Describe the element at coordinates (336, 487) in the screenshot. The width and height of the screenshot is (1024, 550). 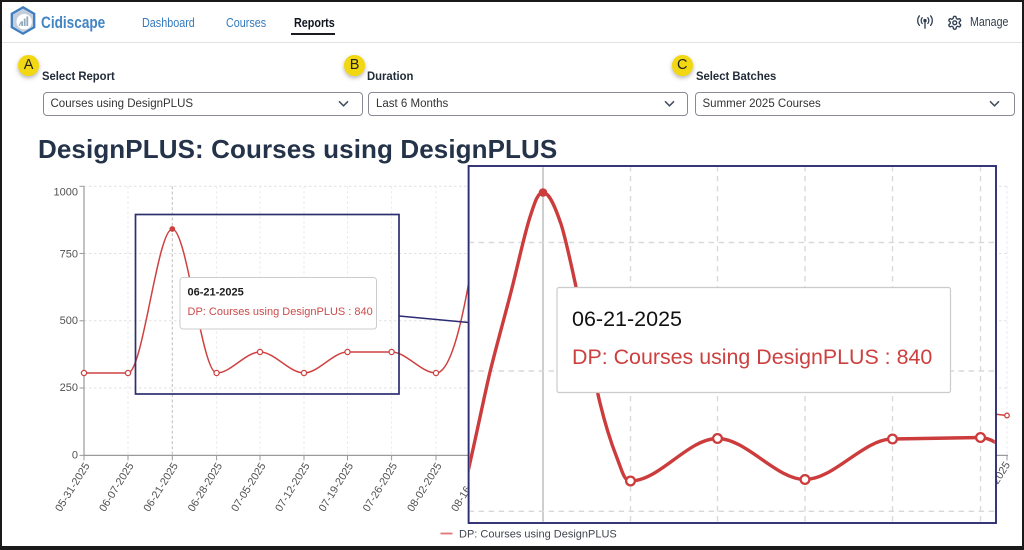
I see `svg-text: 07-19-2025` at that location.